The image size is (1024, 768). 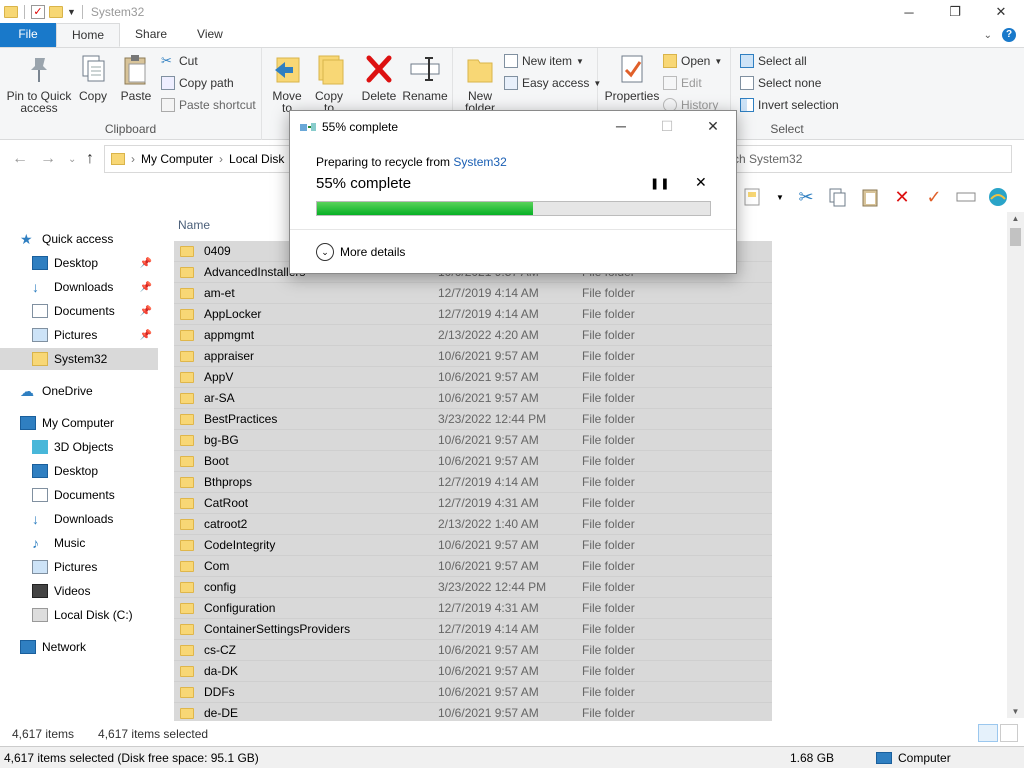 I want to click on pause-icon: ❚❚, so click(x=660, y=183).